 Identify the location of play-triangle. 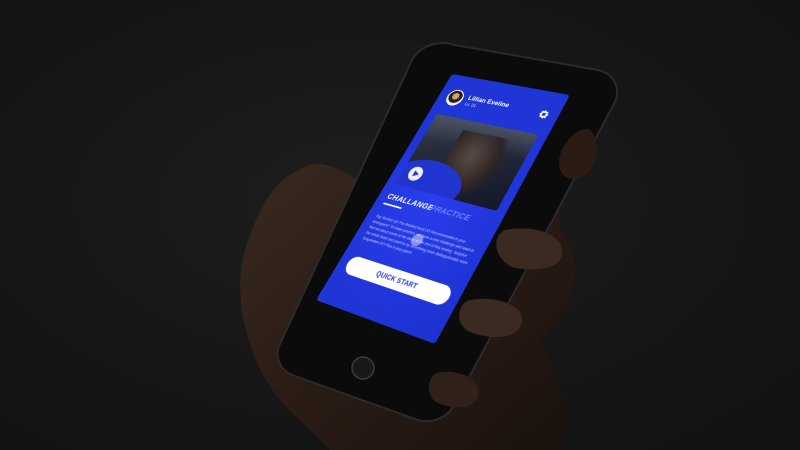
(416, 174).